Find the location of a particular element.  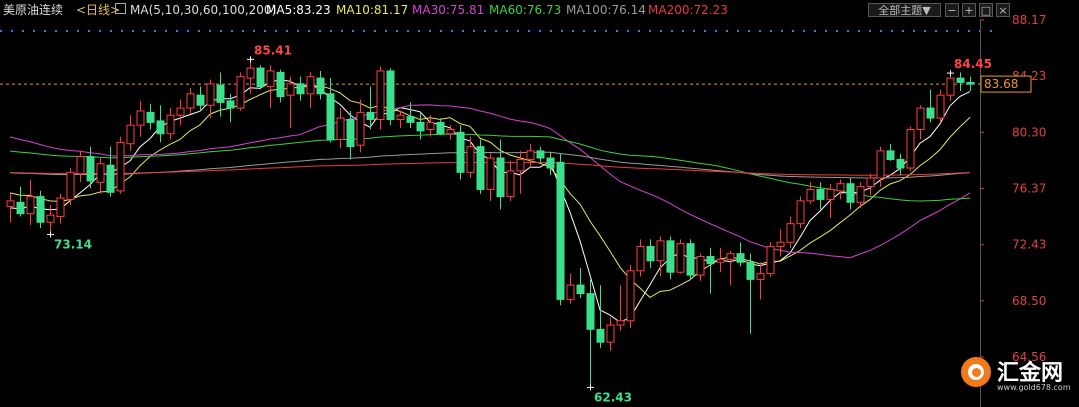

ma60-value: MA60:76.73 is located at coordinates (525, 10).